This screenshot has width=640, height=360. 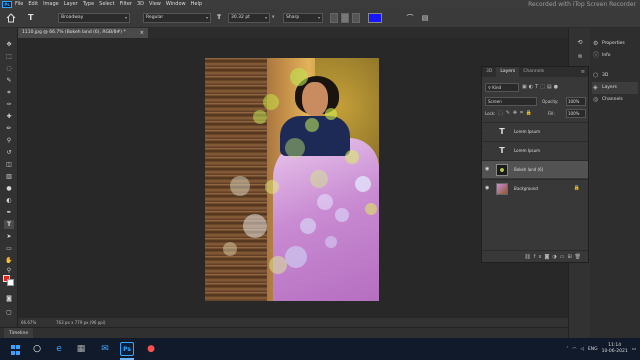 I want to click on menu-window: Window, so click(x=176, y=4).